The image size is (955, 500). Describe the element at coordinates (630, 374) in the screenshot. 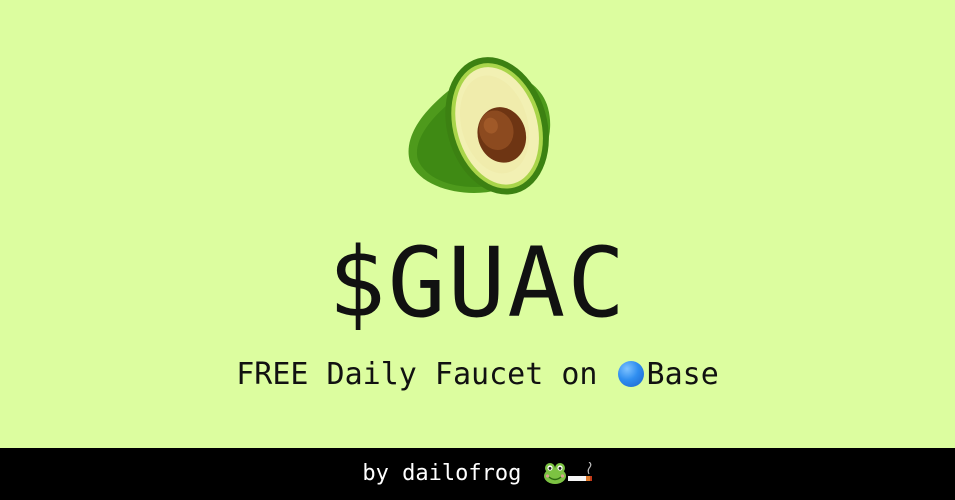

I see `blue-circle-icon` at that location.